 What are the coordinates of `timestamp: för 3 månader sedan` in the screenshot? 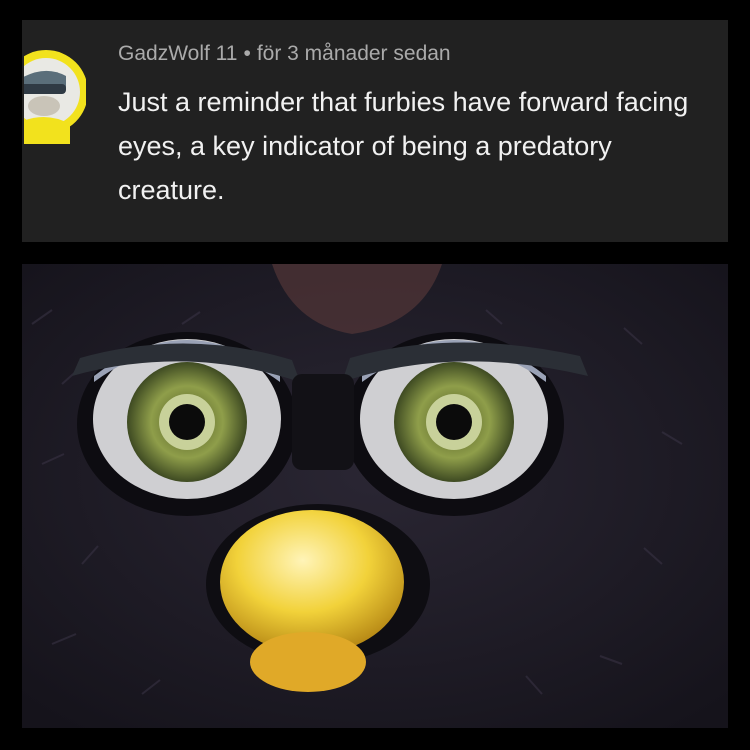 It's located at (354, 53).